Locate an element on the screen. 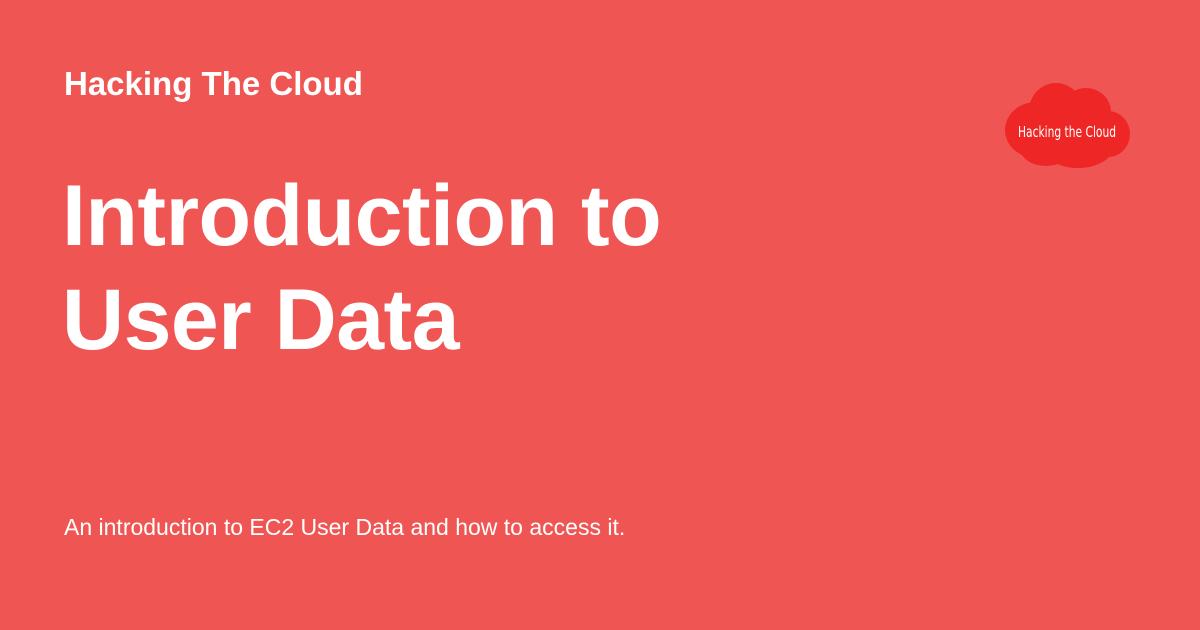  site-logo: Hacking the Cloud is located at coordinates (1067, 128).